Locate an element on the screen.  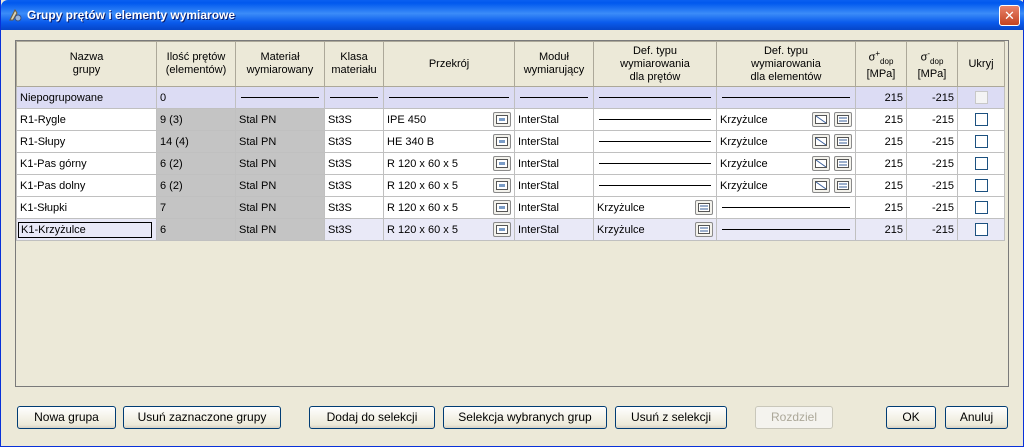
cell-name: K1-Pas górny is located at coordinates (86, 163).